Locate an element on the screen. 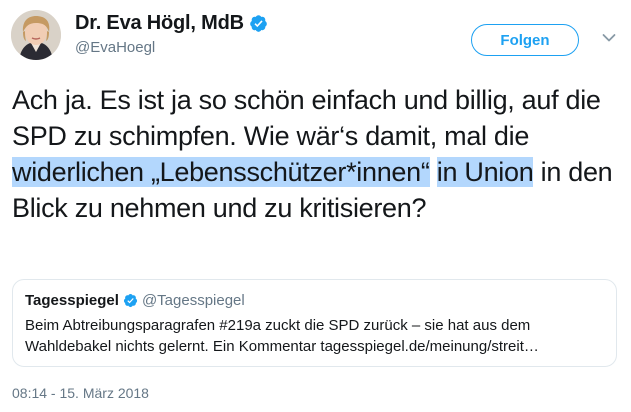 This screenshot has width=631, height=412. follow-button: Folgen is located at coordinates (525, 40).